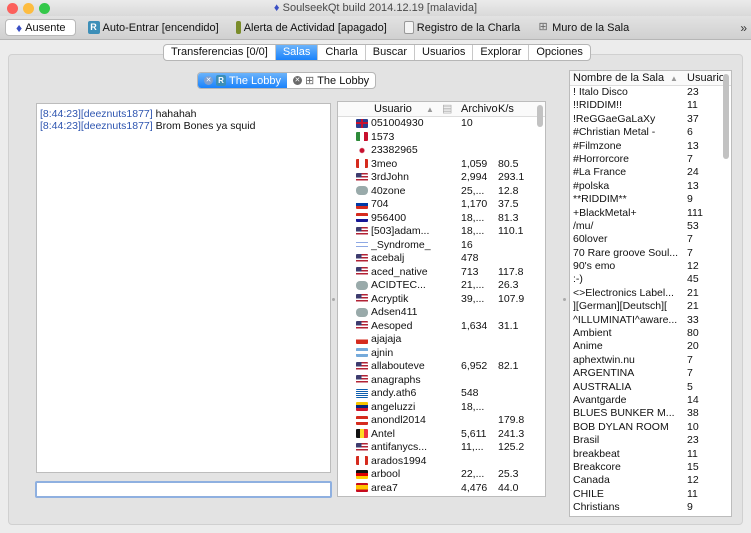 This screenshot has width=751, height=533. What do you see at coordinates (441, 232) in the screenshot?
I see `user-row: [503]adam... 18,... 110.1` at bounding box center [441, 232].